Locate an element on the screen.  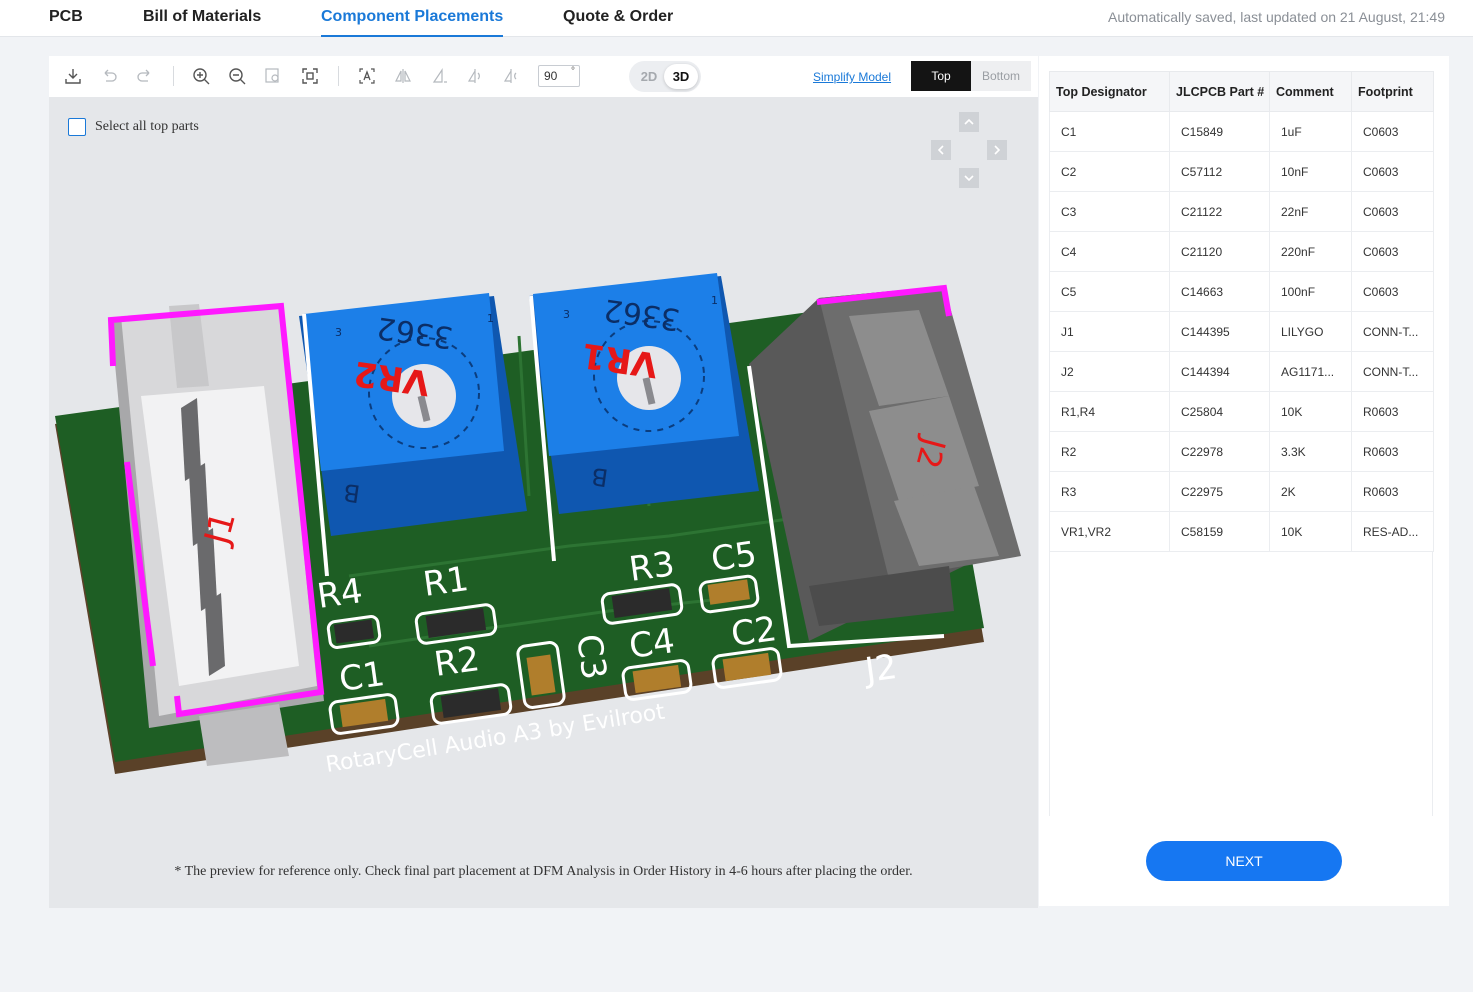
side-toggle: Top Bottom is located at coordinates (971, 76).